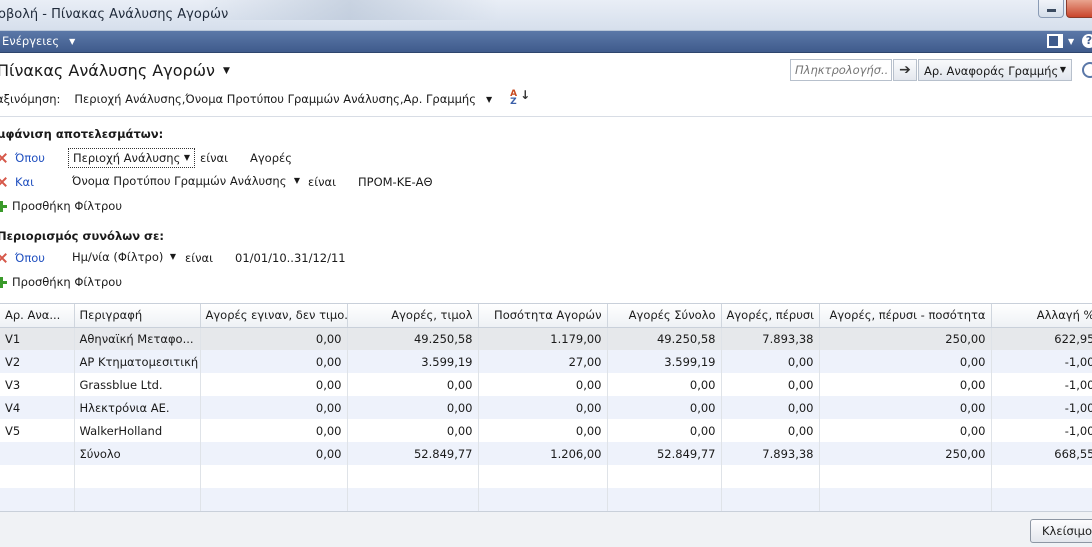  Describe the element at coordinates (543, 338) in the screenshot. I see `table-cell: 1.179,00` at that location.